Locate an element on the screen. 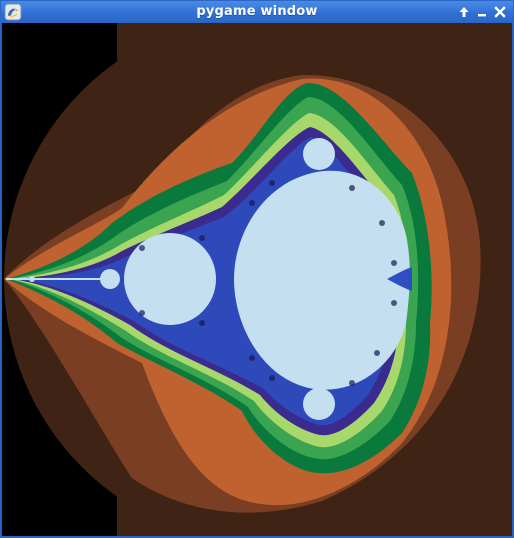 The image size is (514, 538). arrow-up-icon is located at coordinates (464, 12).